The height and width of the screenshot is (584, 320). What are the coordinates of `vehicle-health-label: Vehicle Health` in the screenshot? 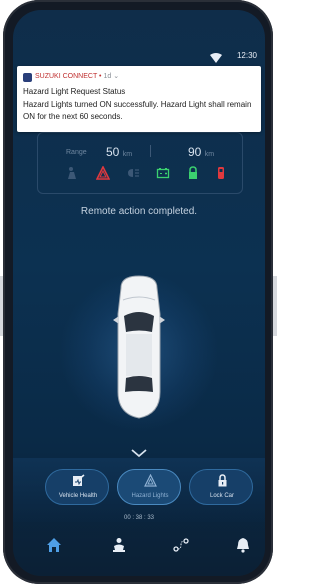 It's located at (78, 496).